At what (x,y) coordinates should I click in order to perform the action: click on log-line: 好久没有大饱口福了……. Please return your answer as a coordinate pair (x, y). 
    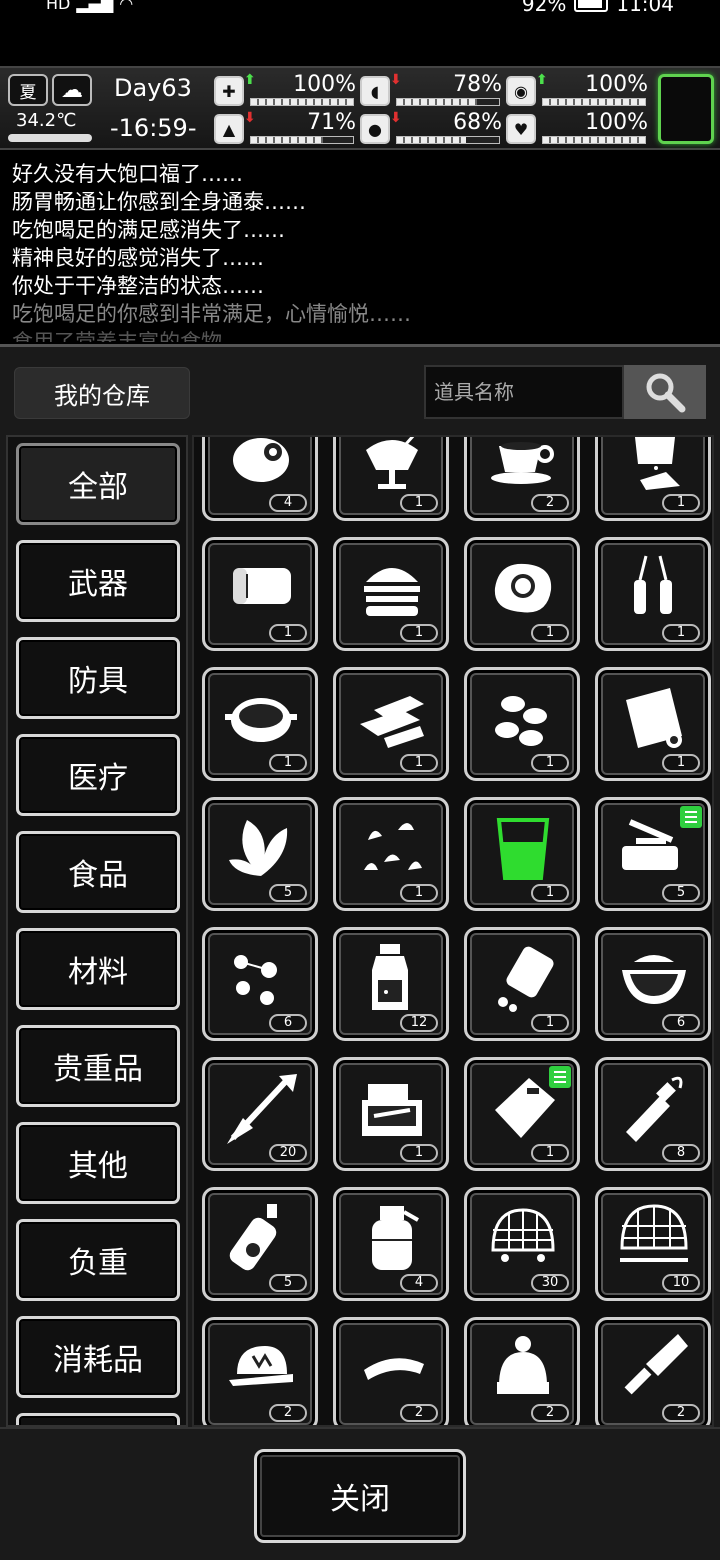
    Looking at the image, I should click on (127, 174).